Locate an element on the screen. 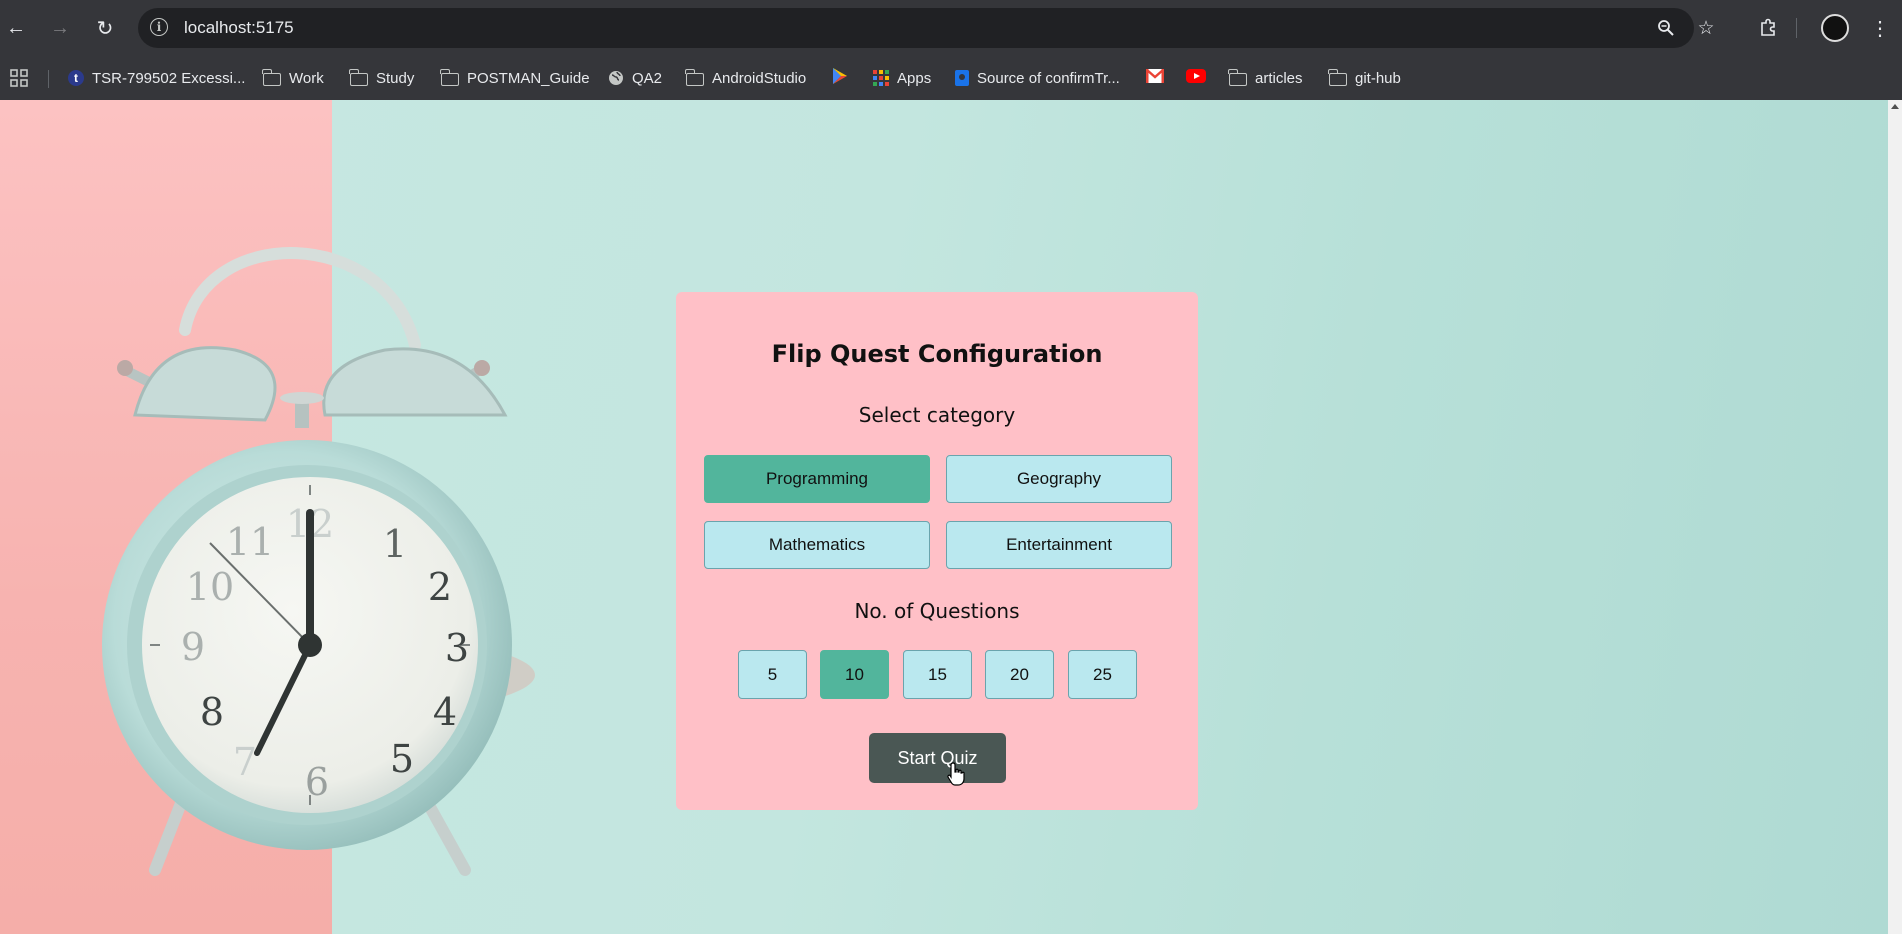  bookmark-apps: Apps is located at coordinates (902, 78).